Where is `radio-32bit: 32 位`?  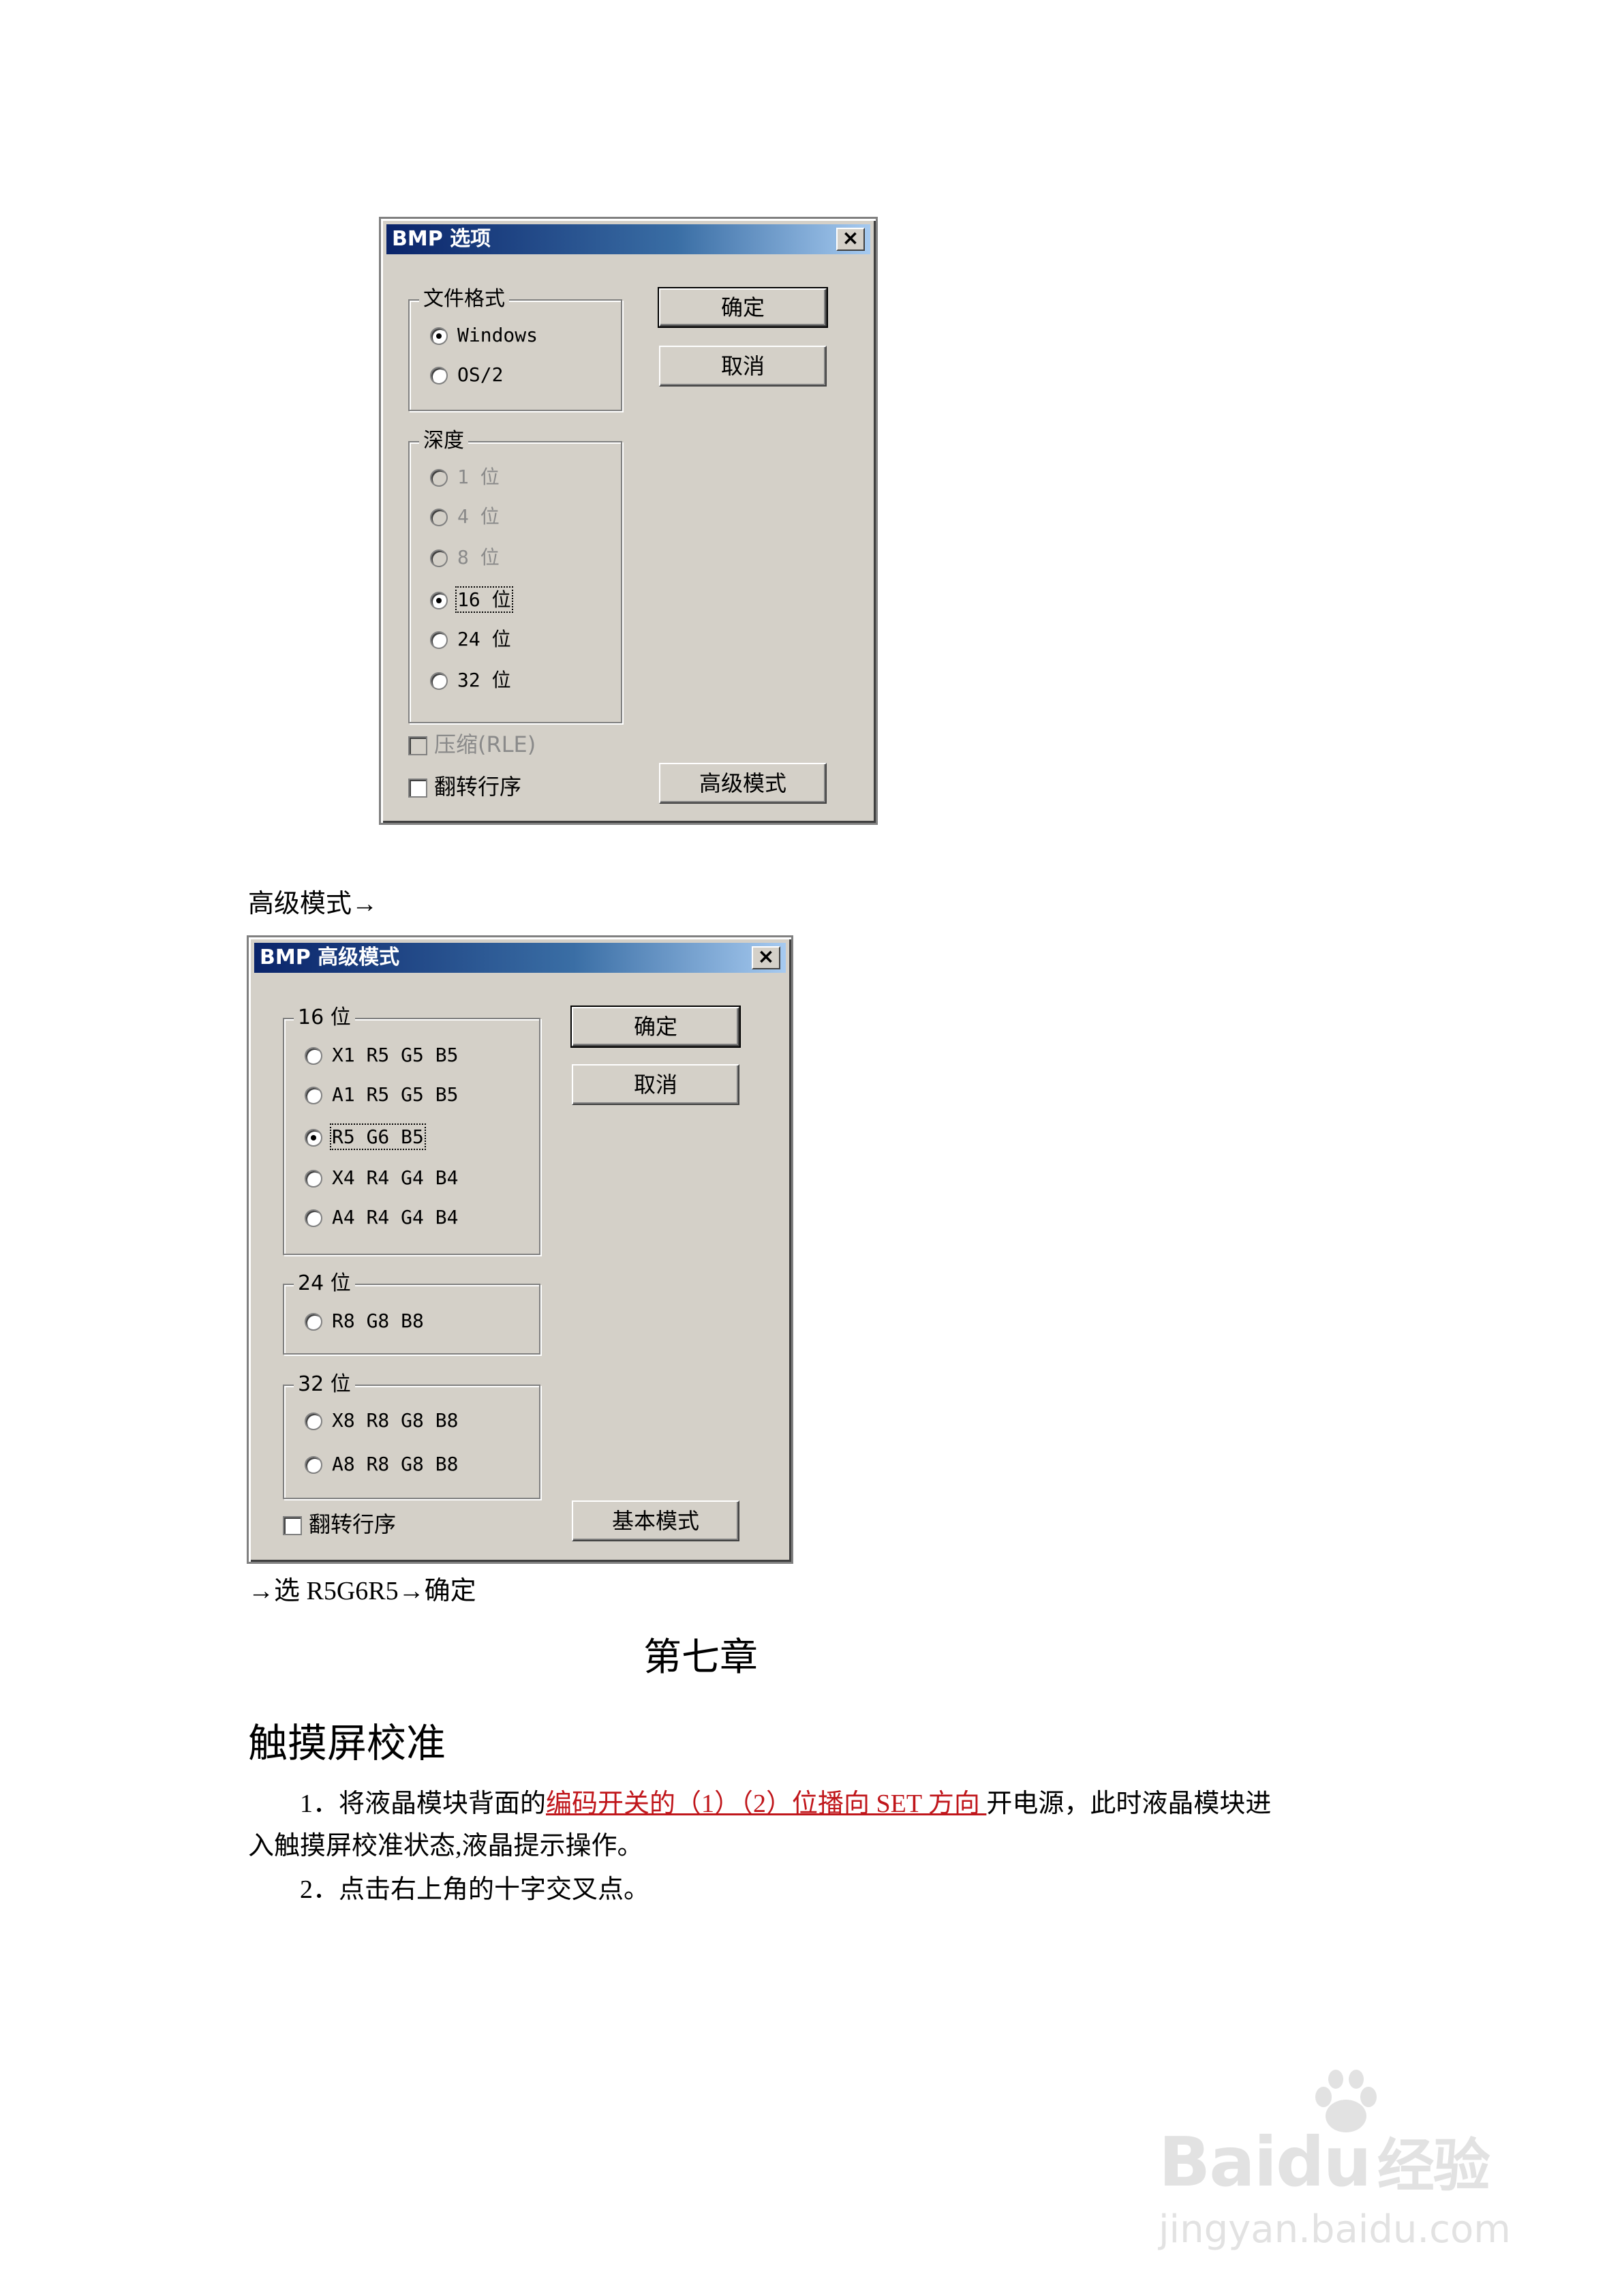 radio-32bit: 32 位 is located at coordinates (470, 680).